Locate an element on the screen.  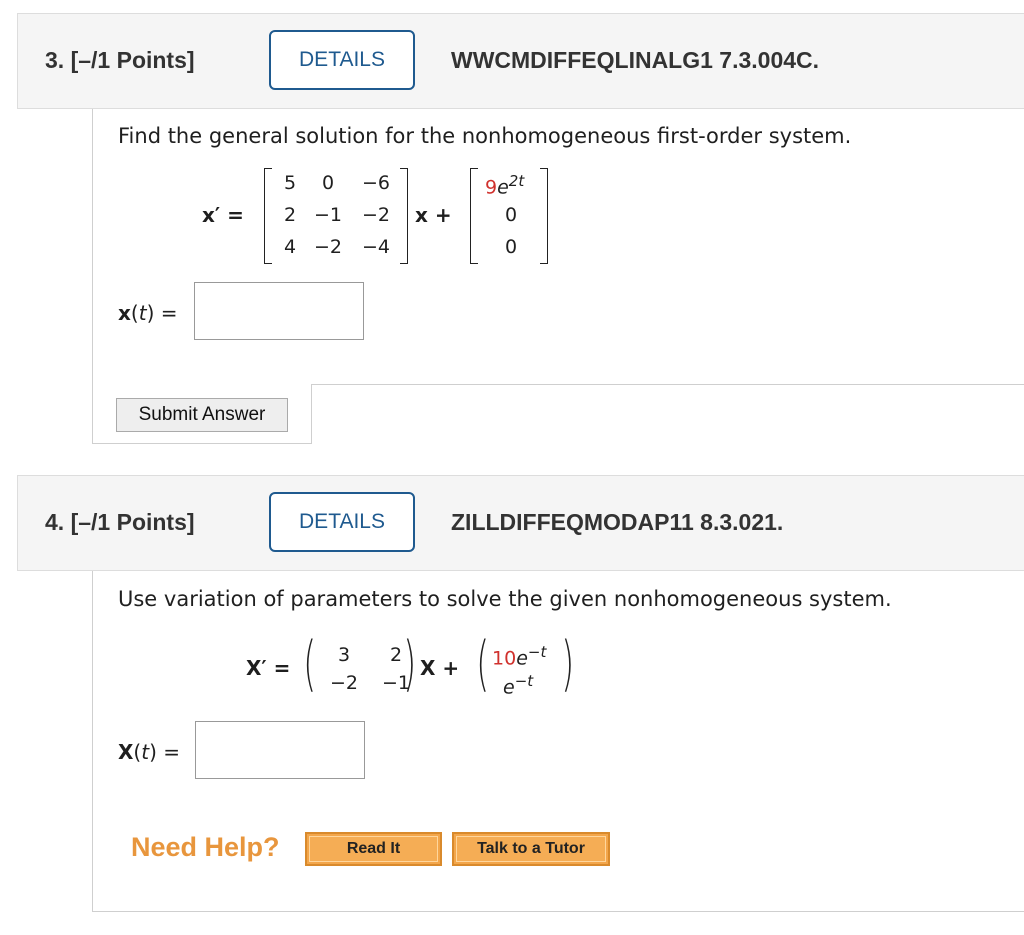
answer-label: X(t) = is located at coordinates (149, 752).